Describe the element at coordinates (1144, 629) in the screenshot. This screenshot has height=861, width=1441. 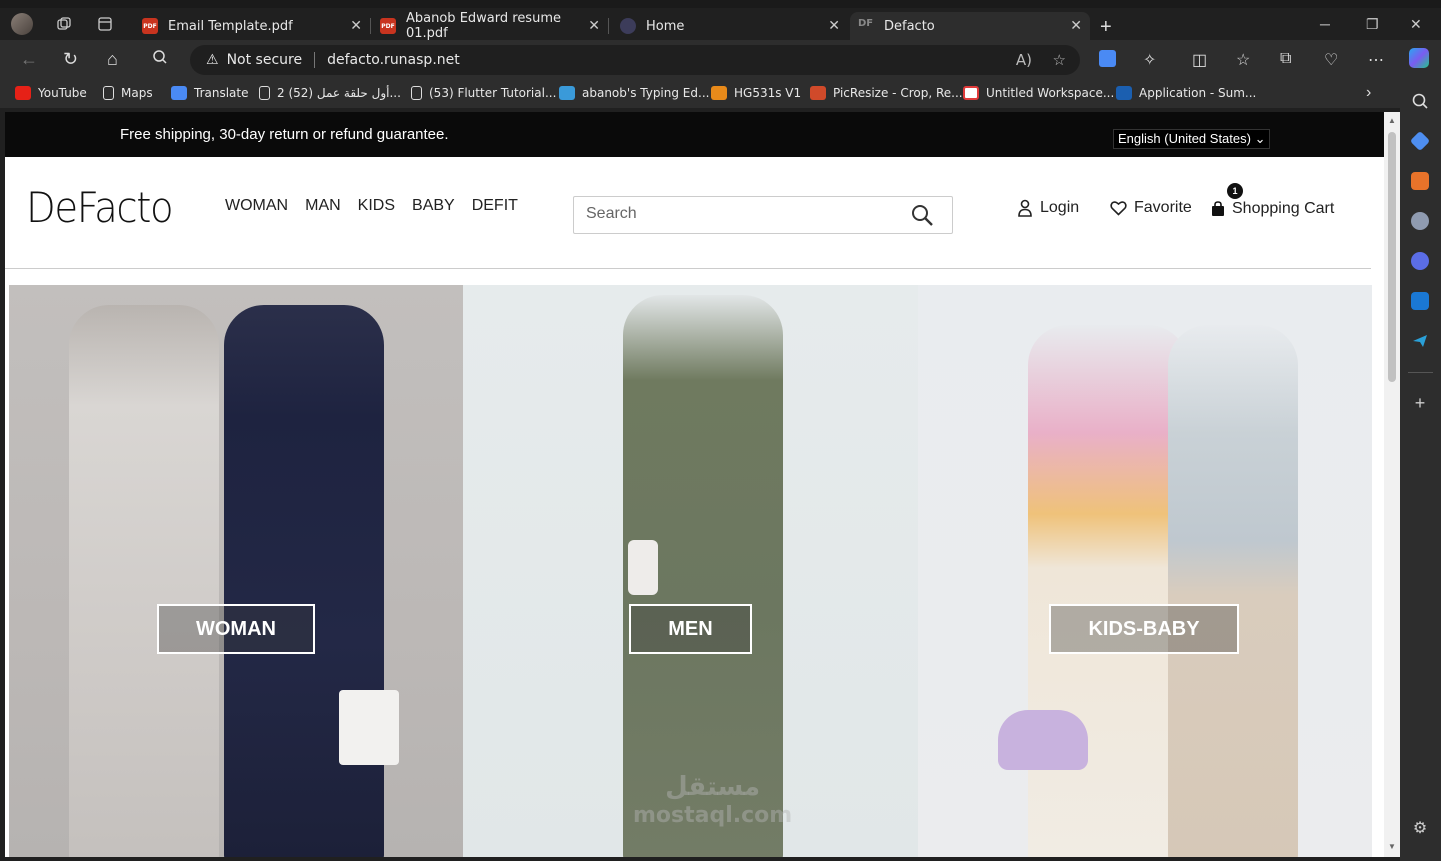
I see `kids-baby-button: KIDS-BABY` at that location.